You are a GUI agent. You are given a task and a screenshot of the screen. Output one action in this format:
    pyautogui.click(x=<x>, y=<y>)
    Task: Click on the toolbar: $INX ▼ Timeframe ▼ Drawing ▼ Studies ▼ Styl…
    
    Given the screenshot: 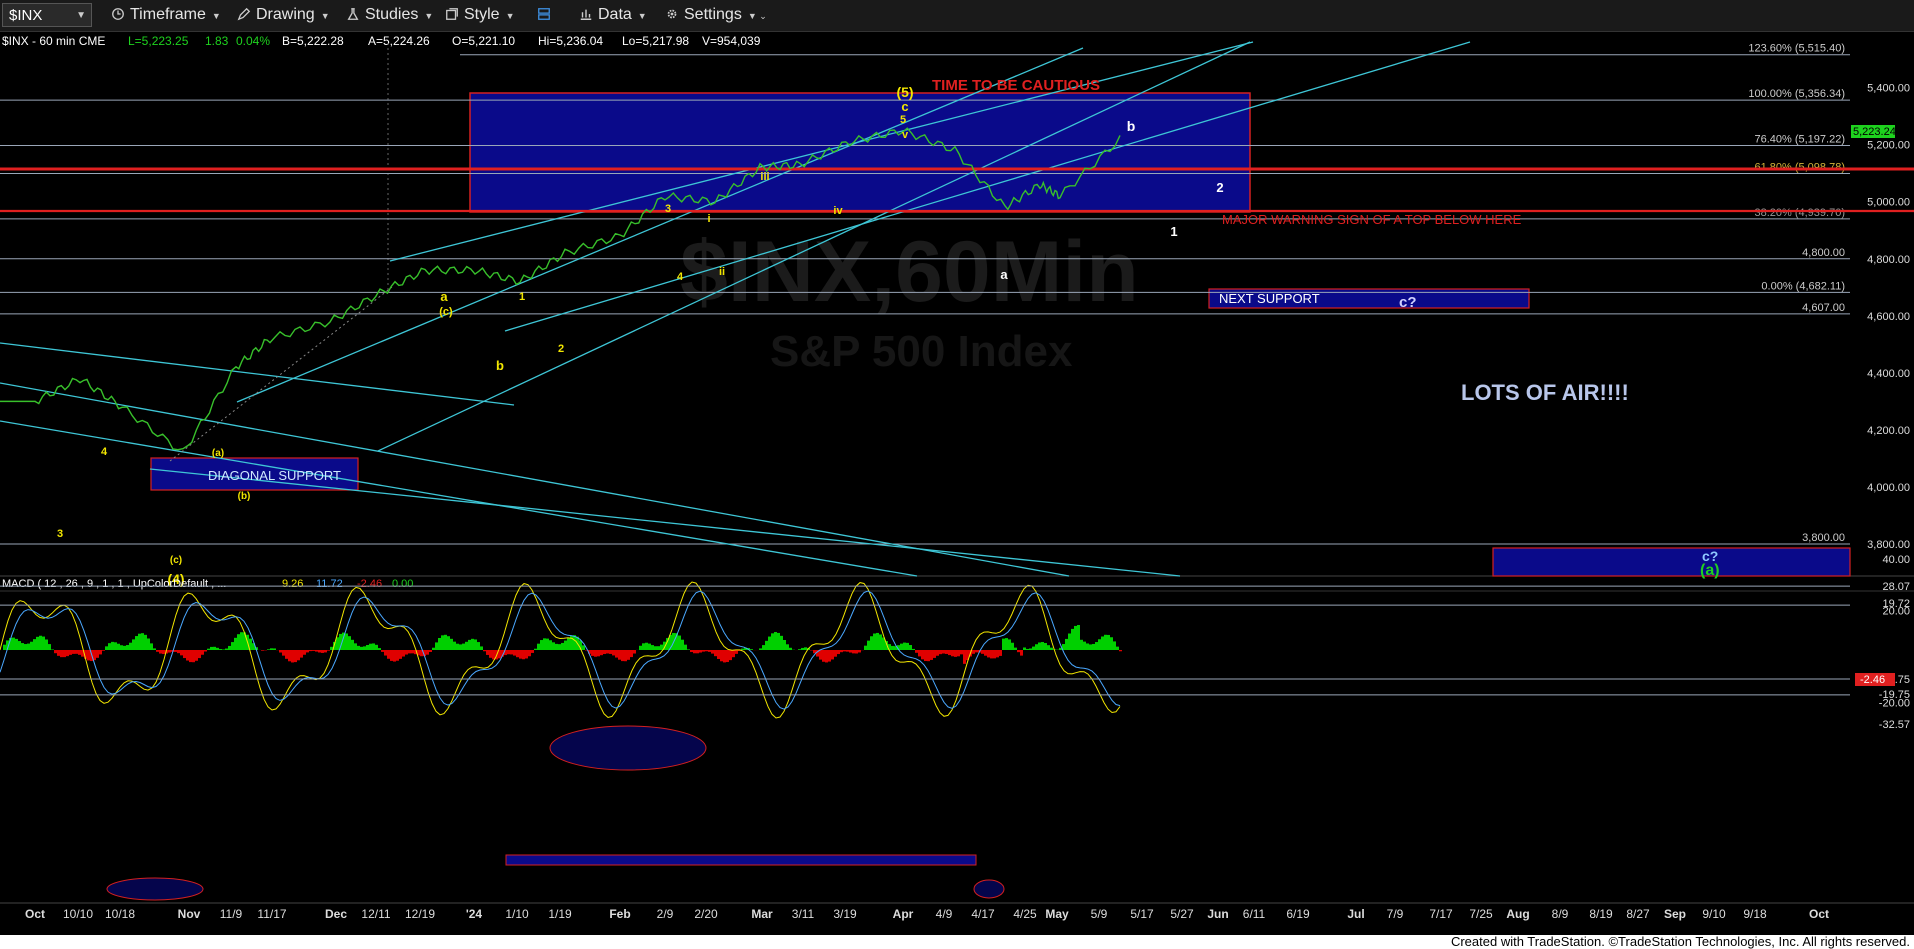 What is the action you would take?
    pyautogui.click(x=957, y=16)
    